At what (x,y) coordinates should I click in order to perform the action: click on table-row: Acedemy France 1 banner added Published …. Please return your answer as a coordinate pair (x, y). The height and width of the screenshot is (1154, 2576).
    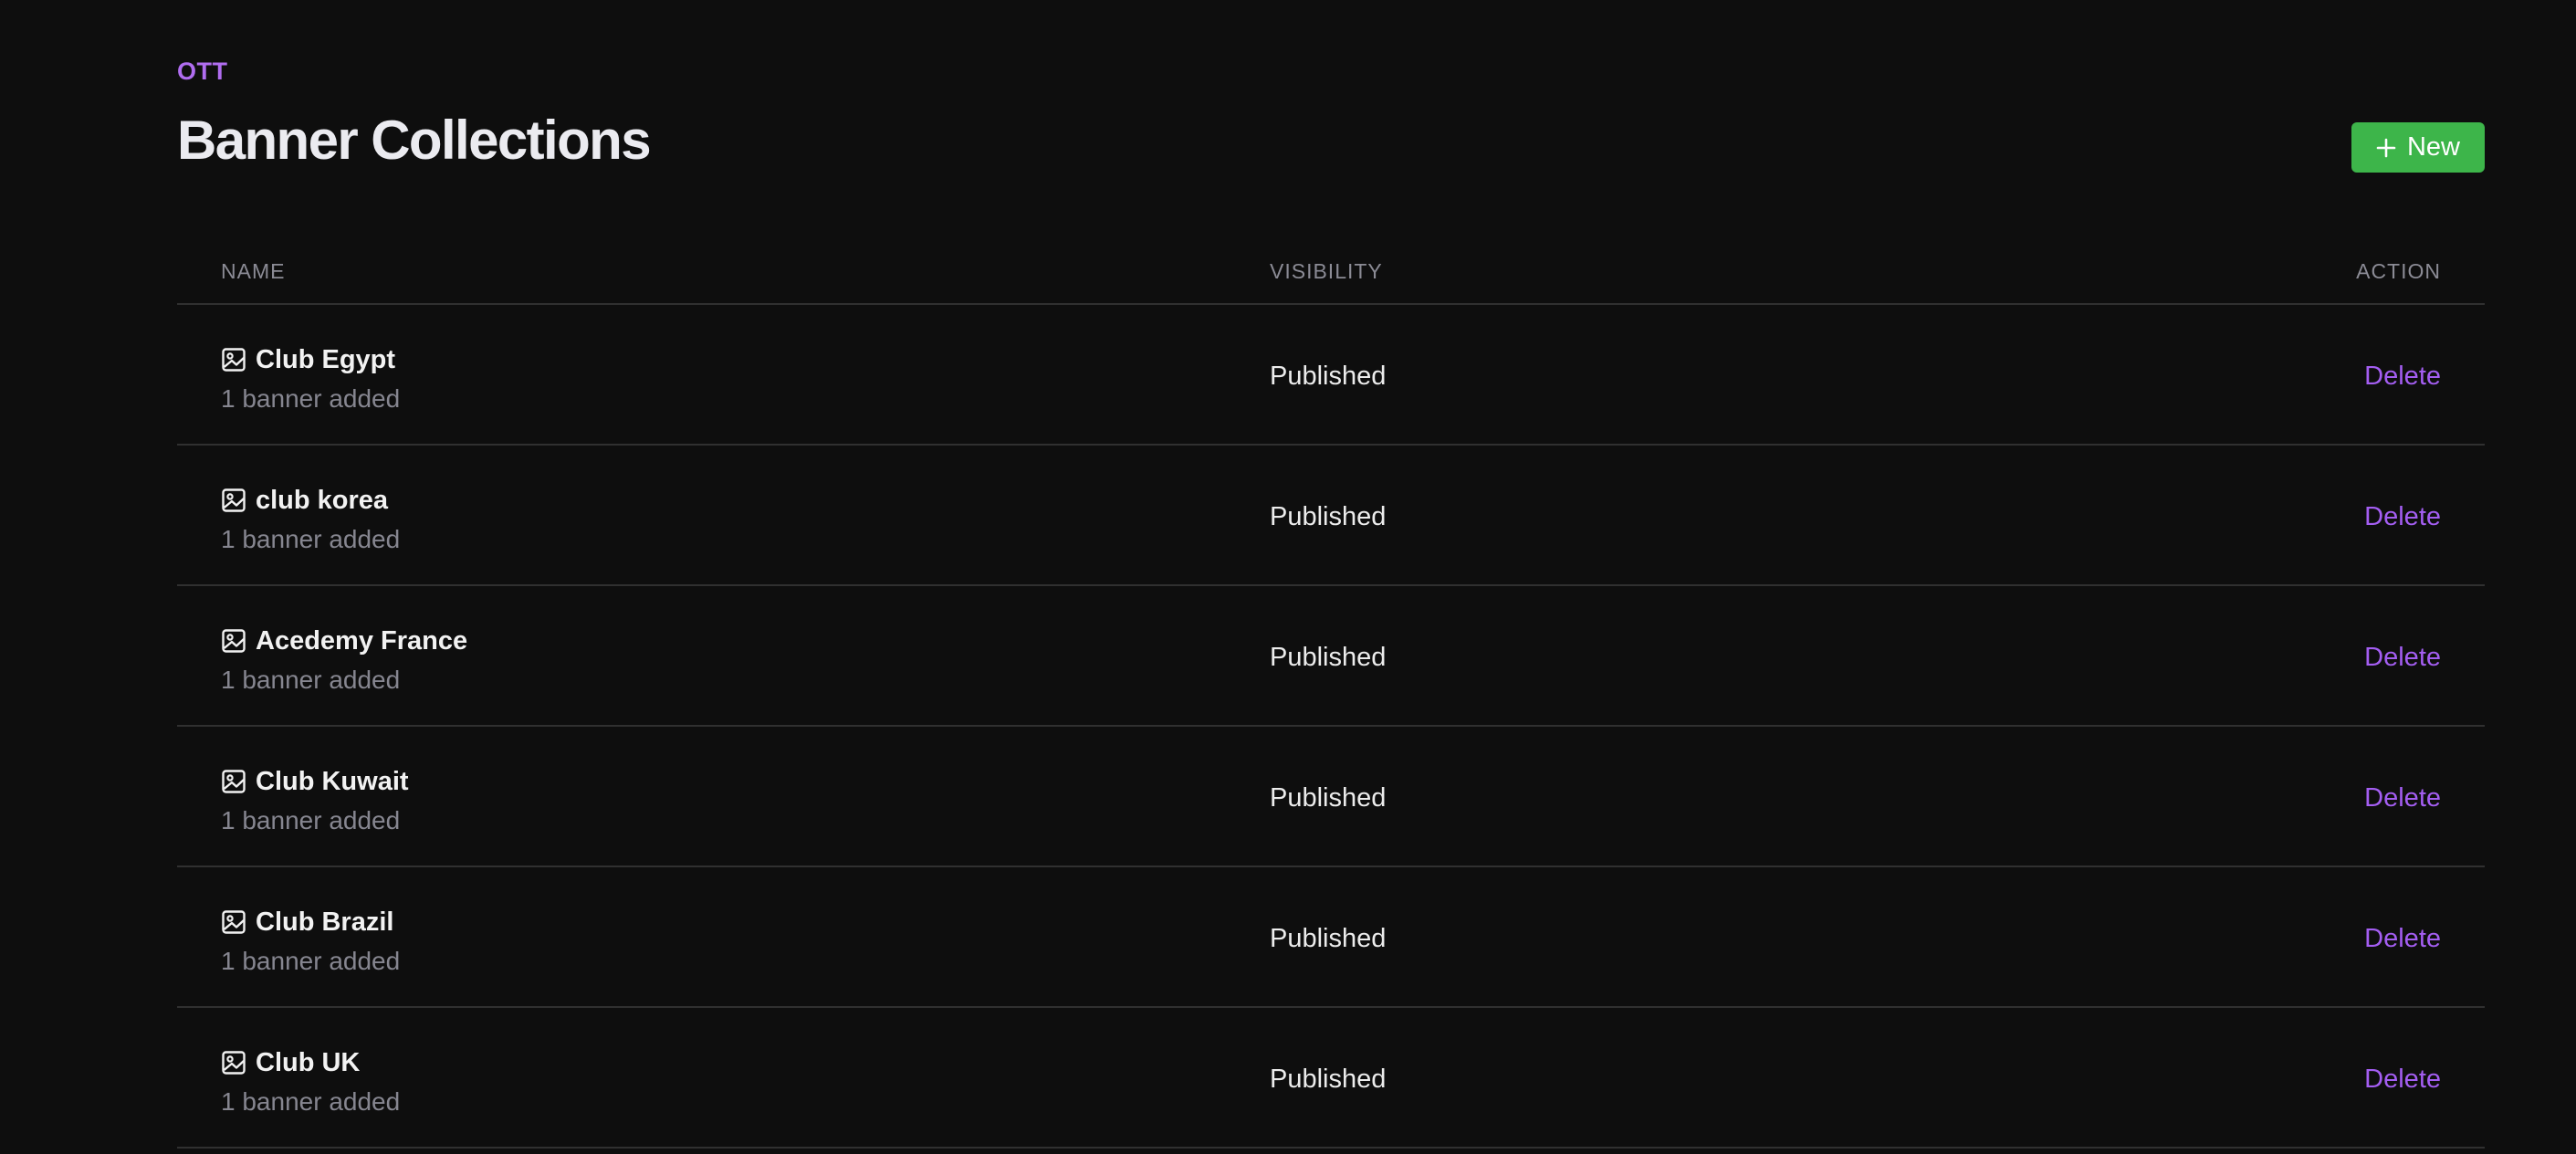
    Looking at the image, I should click on (1331, 656).